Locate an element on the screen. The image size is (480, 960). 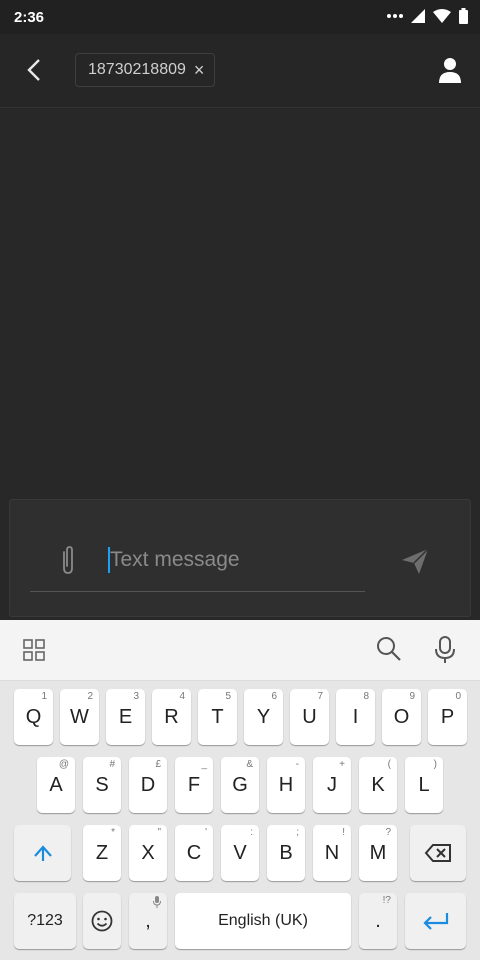
key-hint: ) is located at coordinates (435, 764).